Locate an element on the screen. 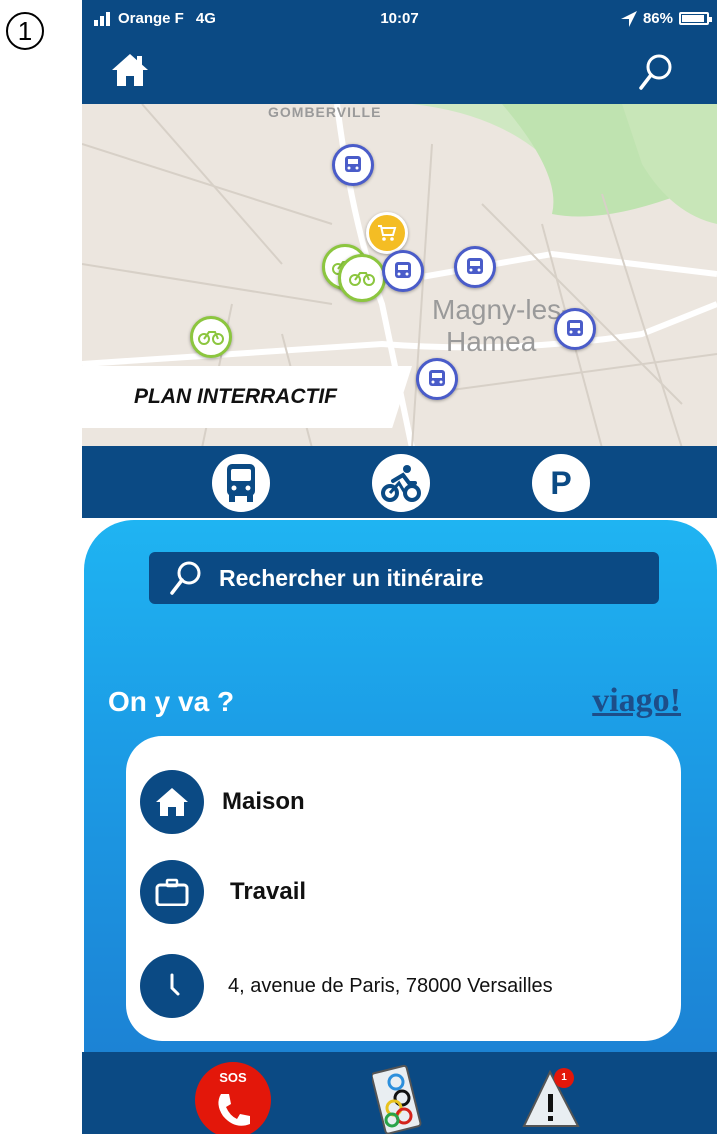  top-bar: Orange F 4G 10:07 86% is located at coordinates (399, 52).